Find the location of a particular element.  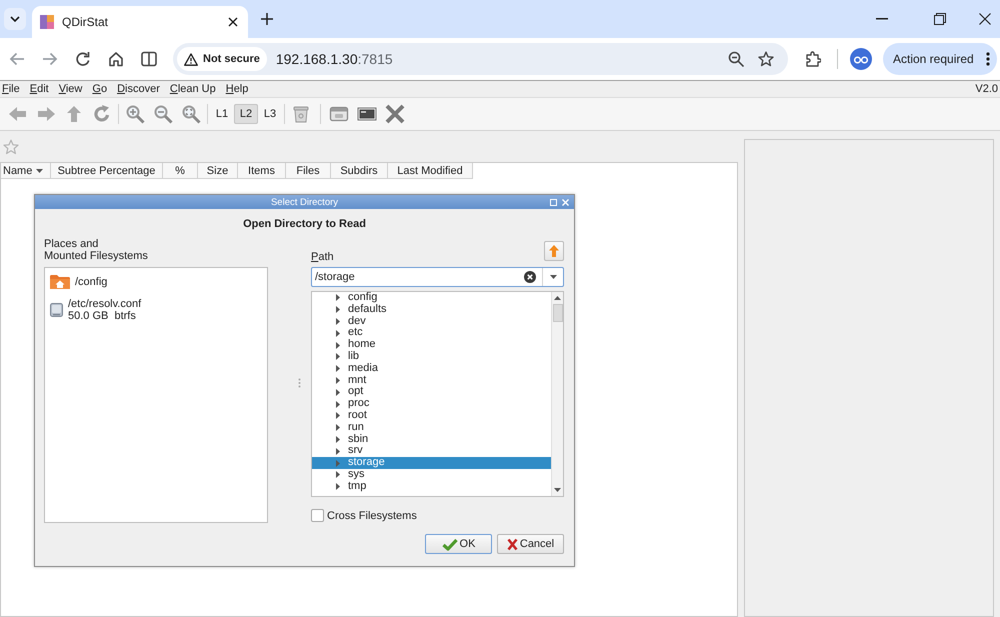

tree-item: home is located at coordinates (431, 345).